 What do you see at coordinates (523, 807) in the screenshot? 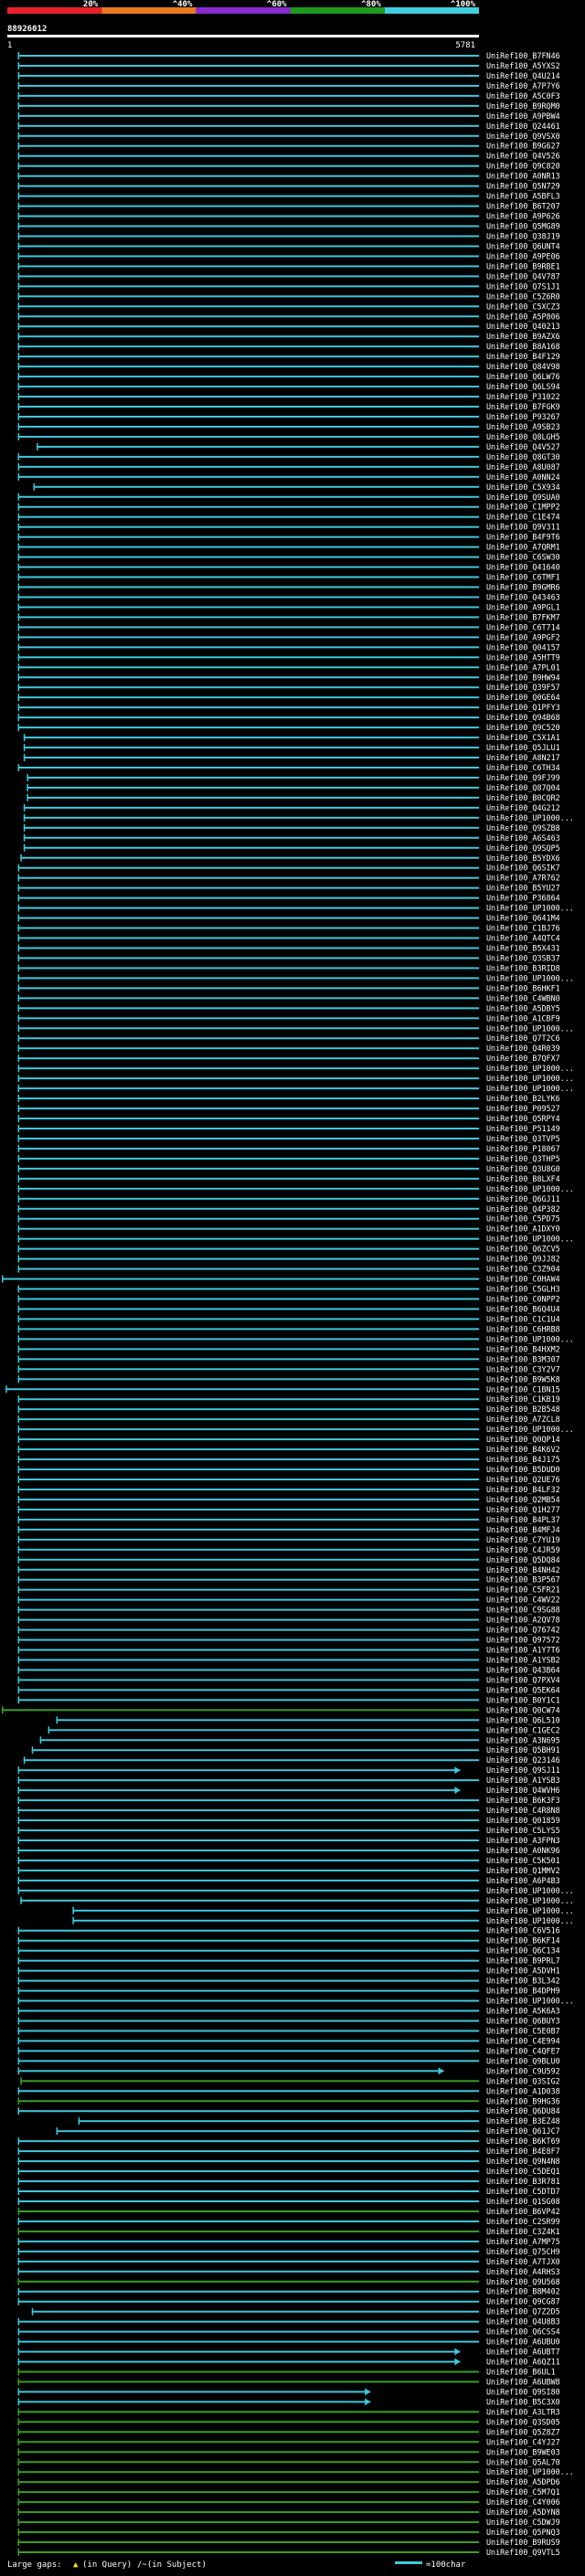
I see `row-label: UniRef100_Q4G212` at bounding box center [523, 807].